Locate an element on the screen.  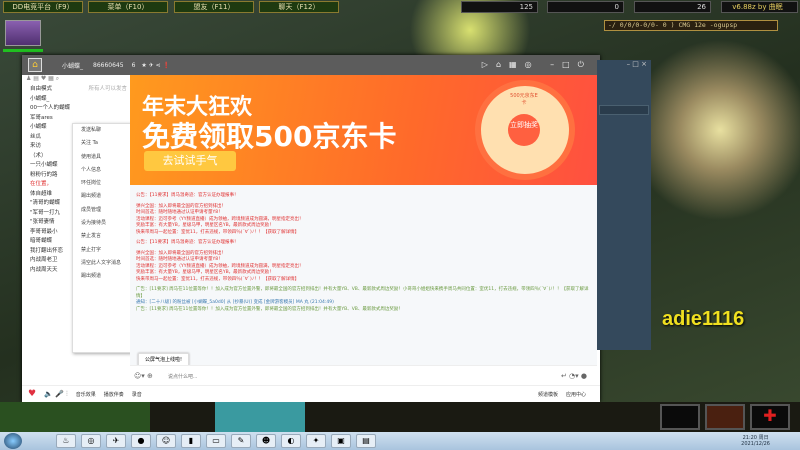
mode-hint: 所有人可以发言 is located at coordinates (107, 89).